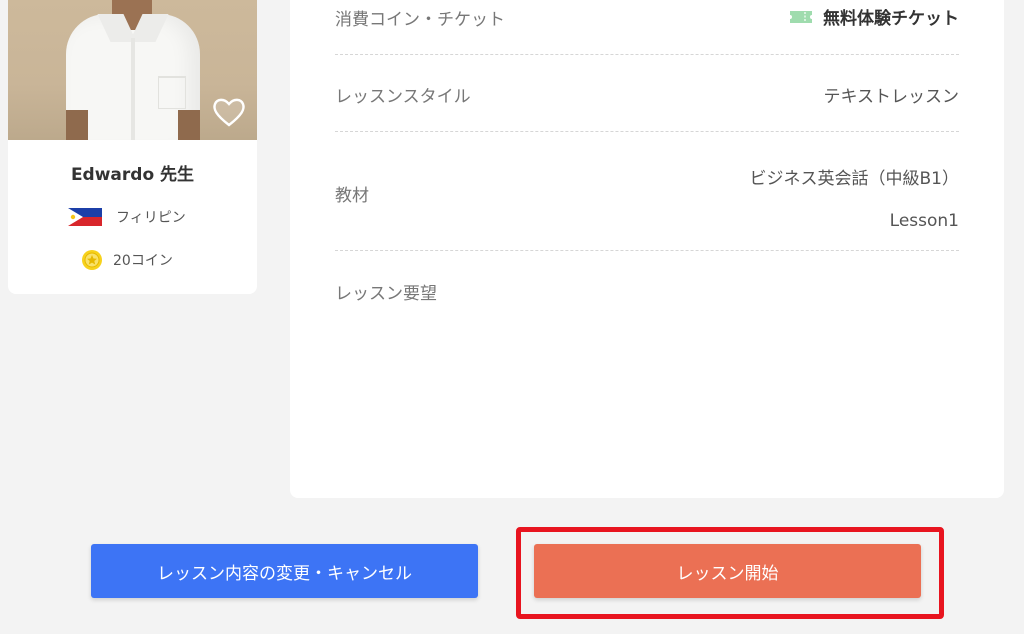 The height and width of the screenshot is (634, 1024). Describe the element at coordinates (924, 221) in the screenshot. I see `material-lesson: Lesson1` at that location.